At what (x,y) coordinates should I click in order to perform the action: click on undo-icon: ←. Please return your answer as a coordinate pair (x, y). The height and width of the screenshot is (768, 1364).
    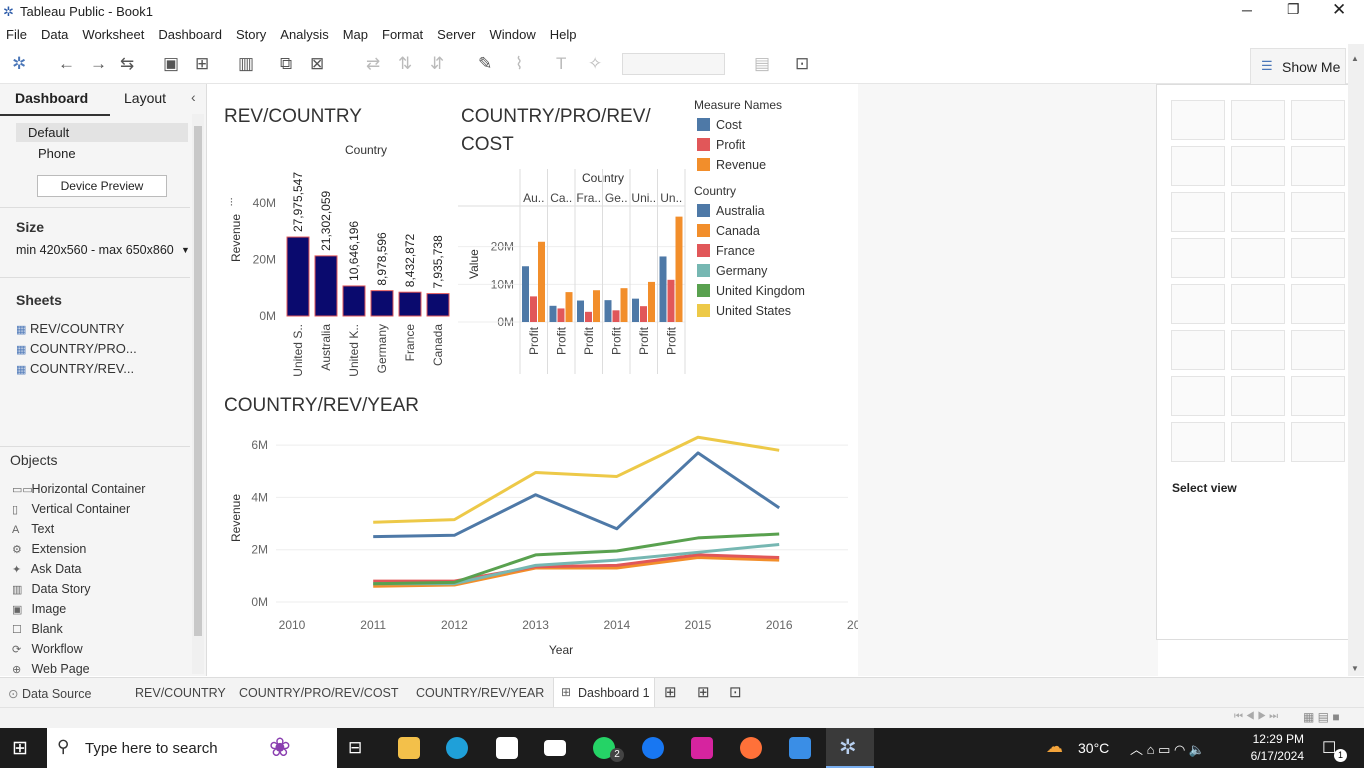
    Looking at the image, I should click on (66, 64).